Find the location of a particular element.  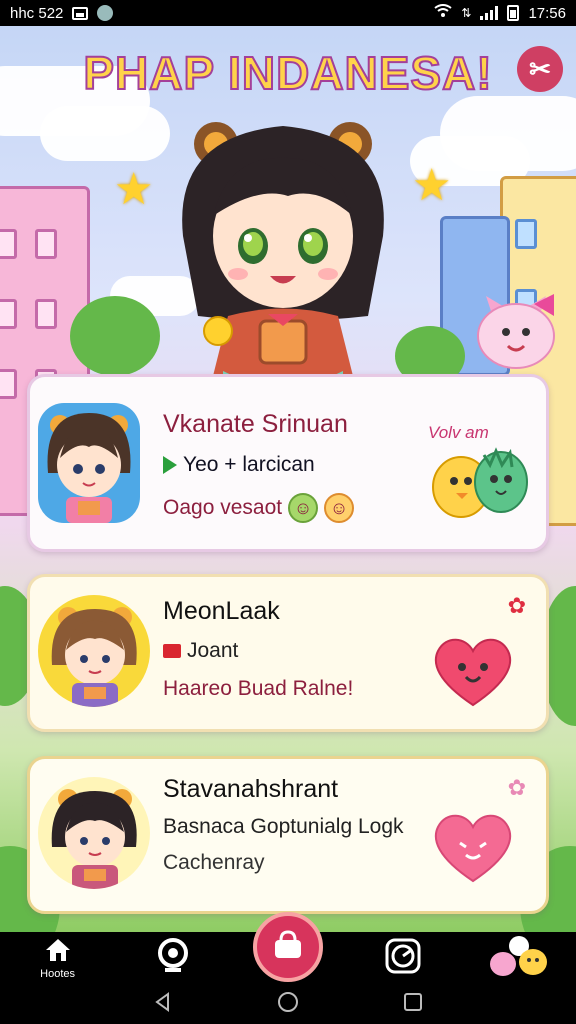

data-icon: ⇅ is located at coordinates (466, 13).